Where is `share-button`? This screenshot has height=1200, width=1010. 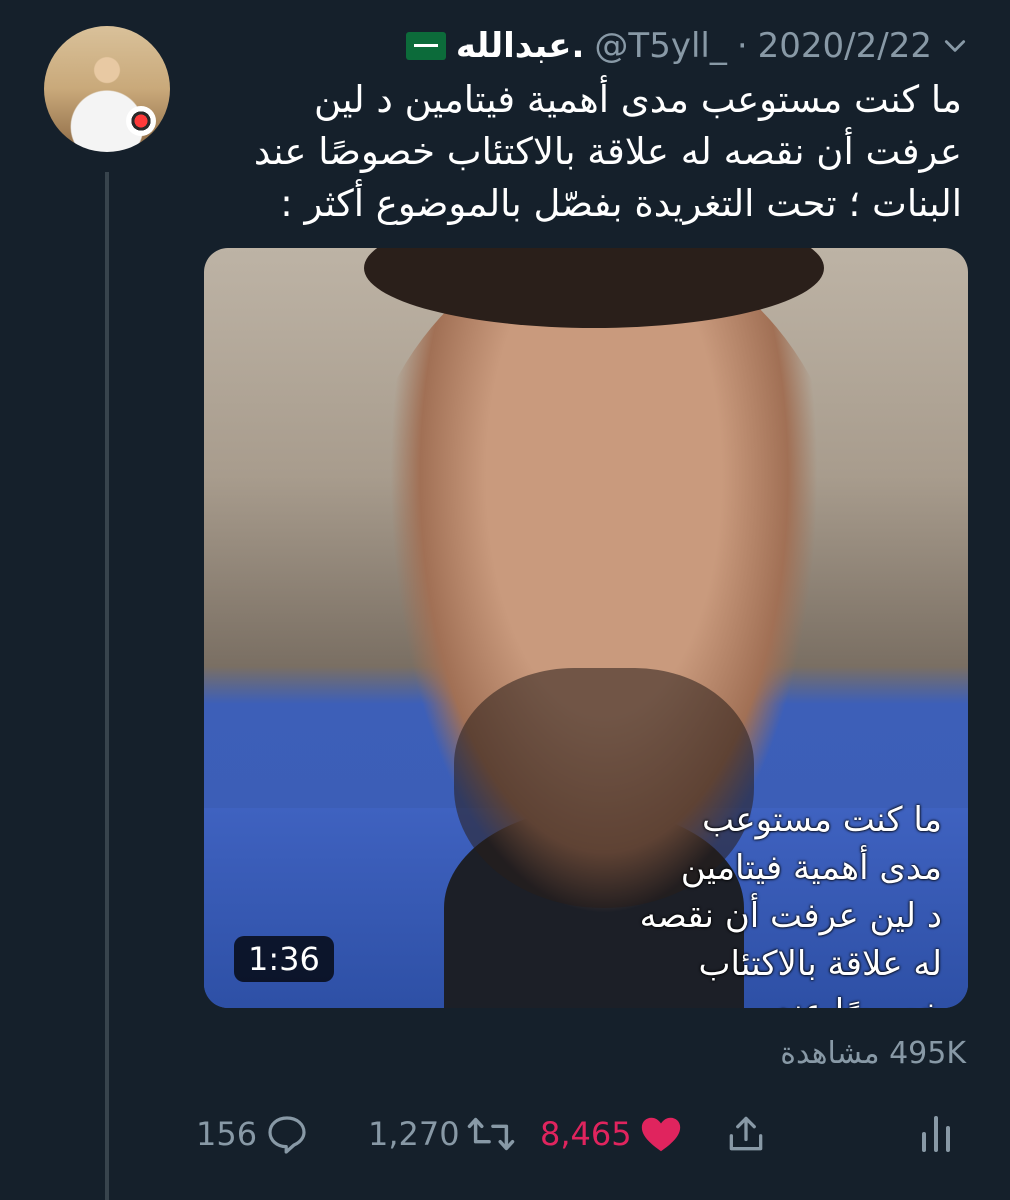 share-button is located at coordinates (746, 1134).